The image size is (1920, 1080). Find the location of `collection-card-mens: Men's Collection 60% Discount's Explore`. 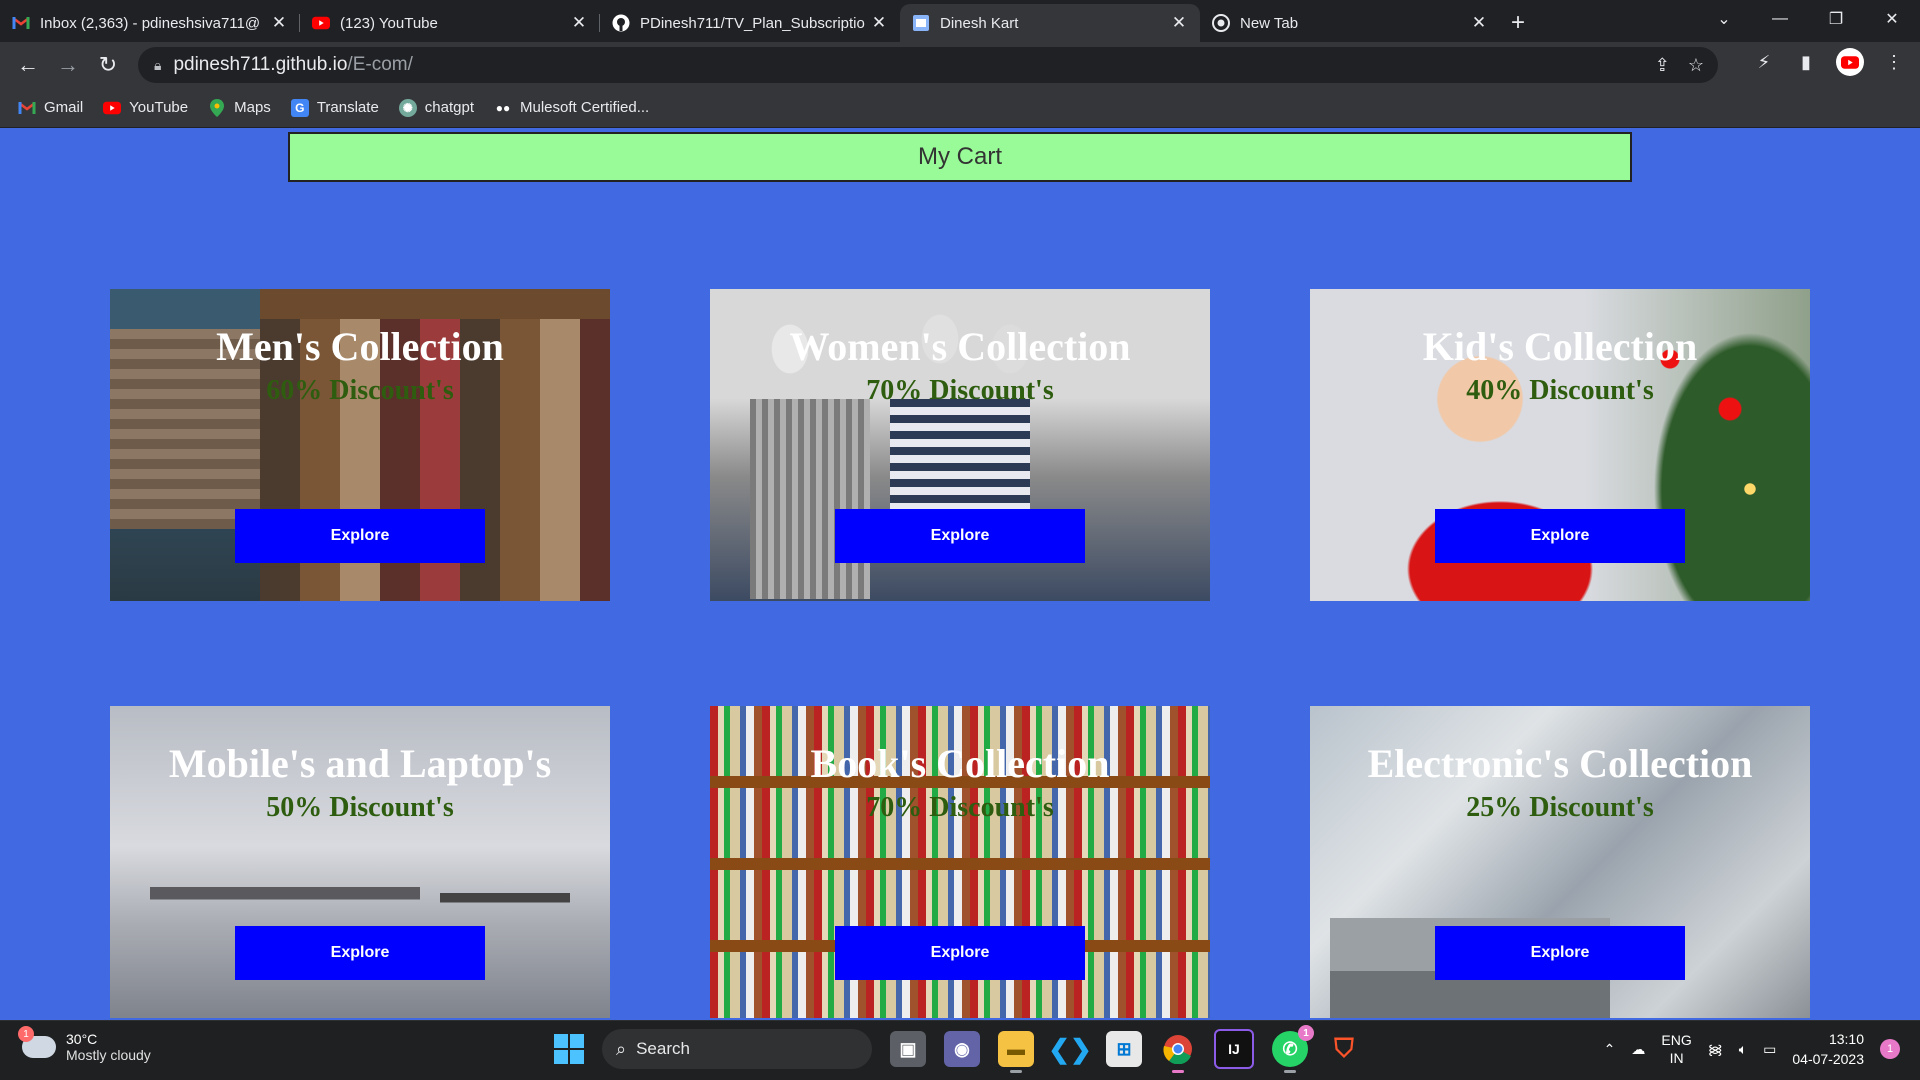

collection-card-mens: Men's Collection 60% Discount's Explore is located at coordinates (360, 445).